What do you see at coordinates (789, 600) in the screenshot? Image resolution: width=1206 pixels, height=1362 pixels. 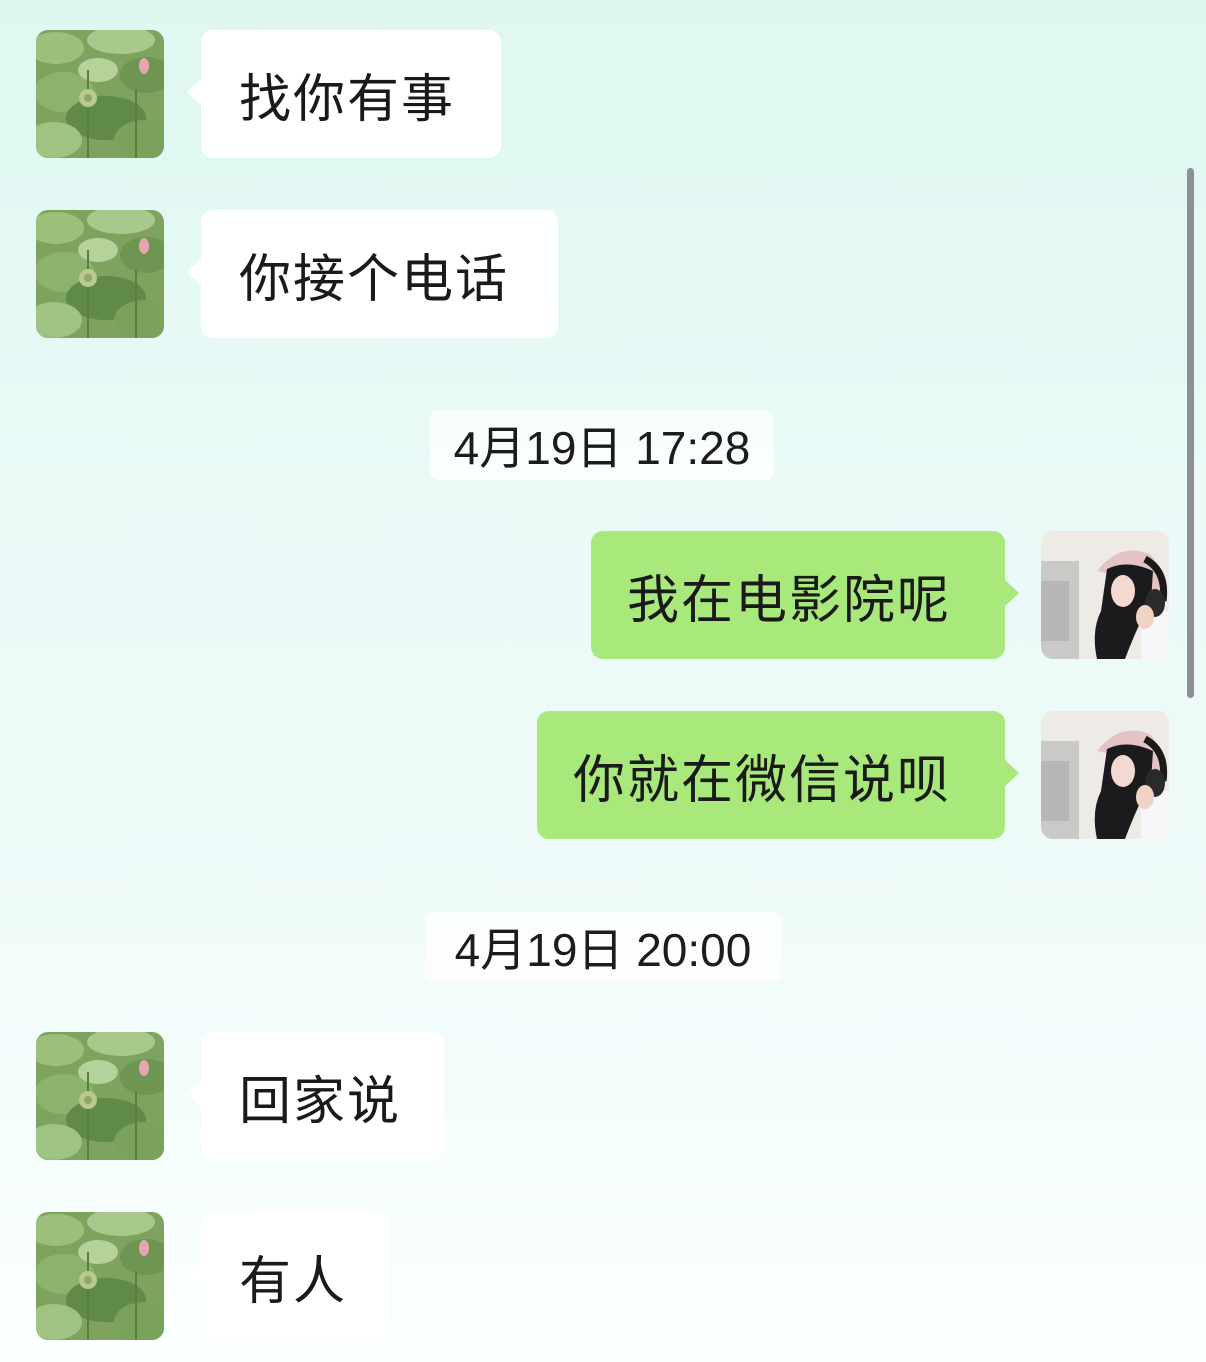 I see `message-text: 我在电影院呢` at bounding box center [789, 600].